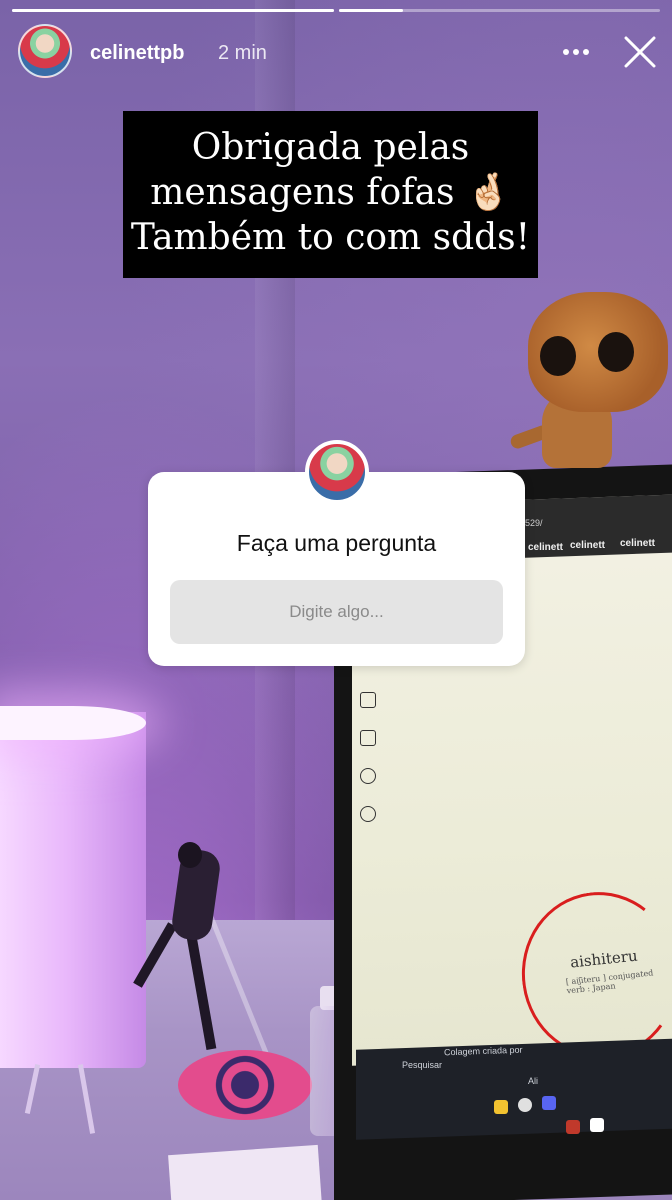 The image size is (672, 1200). Describe the element at coordinates (549, 1103) in the screenshot. I see `discord-icon` at that location.